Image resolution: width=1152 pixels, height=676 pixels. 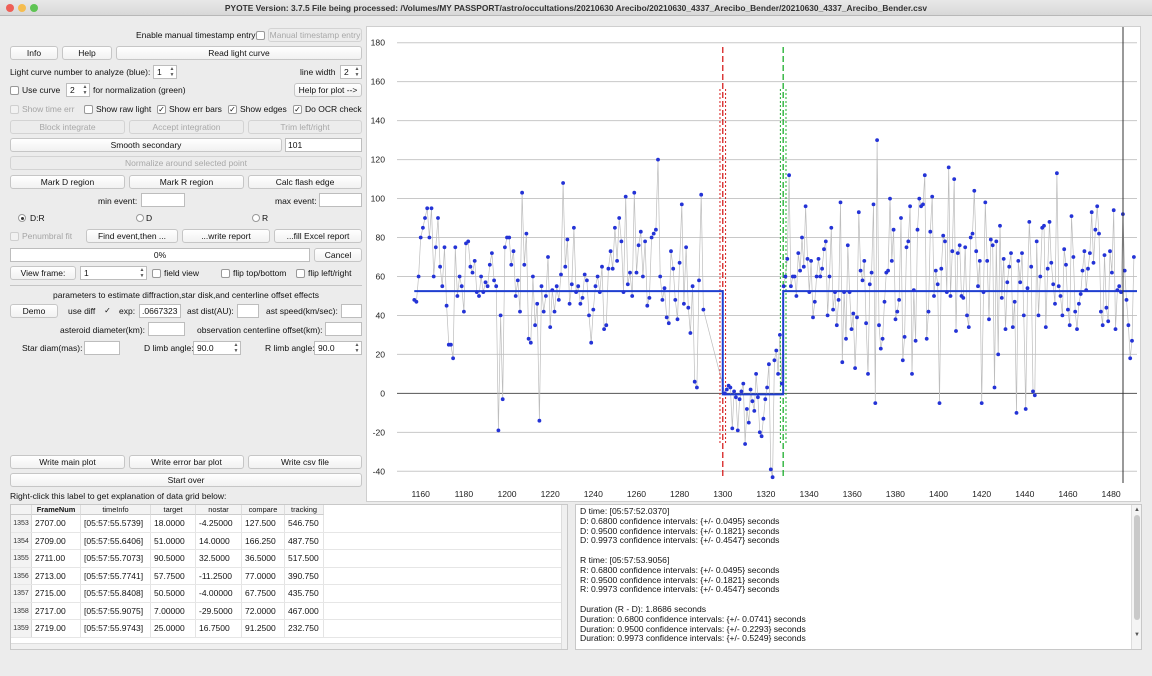 I want to click on show-time-err-checkbox, so click(x=14, y=109).